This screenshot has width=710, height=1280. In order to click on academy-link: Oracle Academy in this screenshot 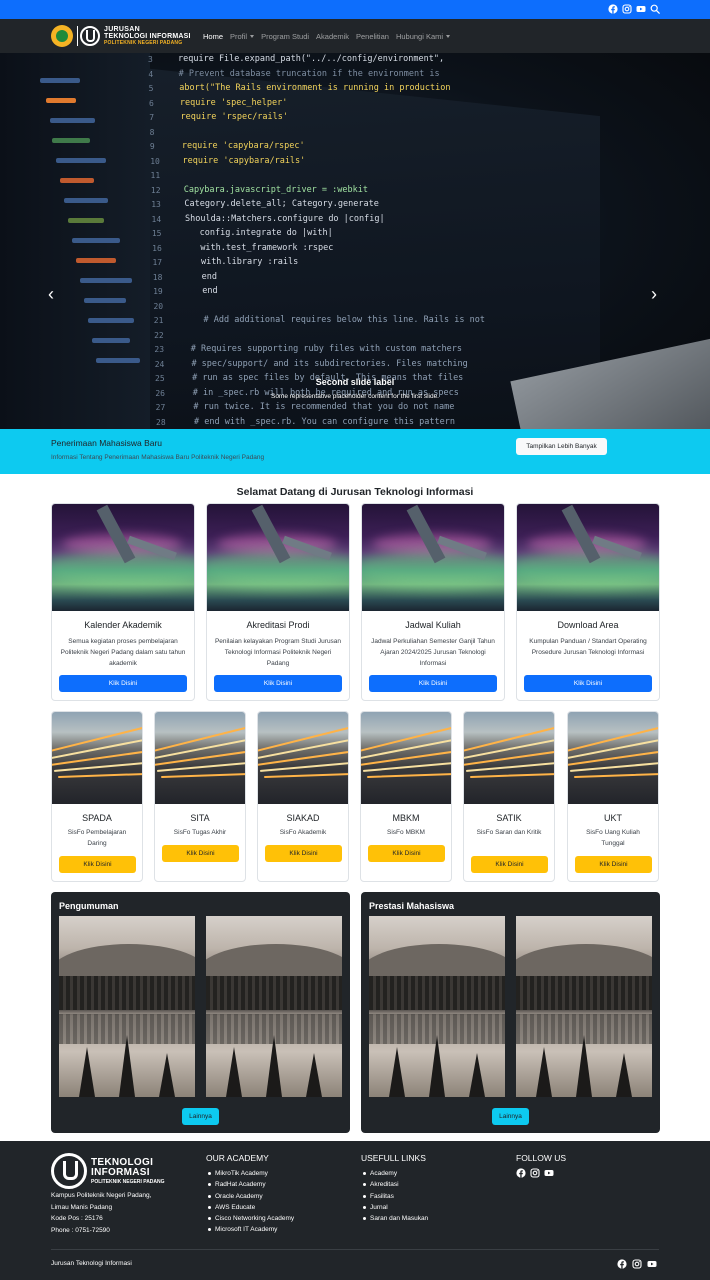, I will do `click(250, 1196)`.